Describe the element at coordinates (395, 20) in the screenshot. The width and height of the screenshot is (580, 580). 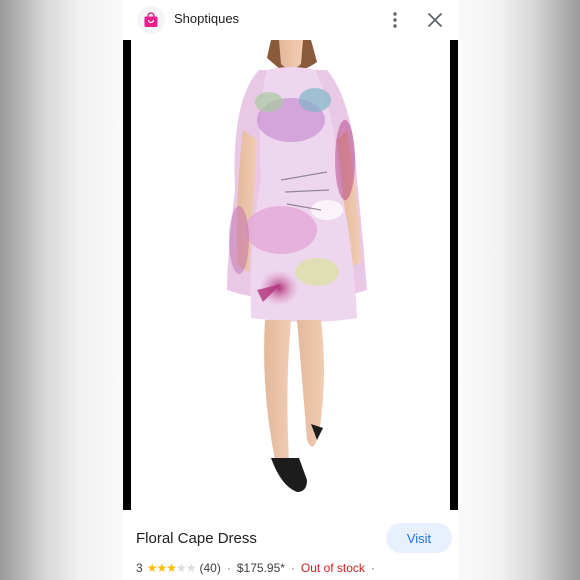
I see `more-vert-icon` at that location.